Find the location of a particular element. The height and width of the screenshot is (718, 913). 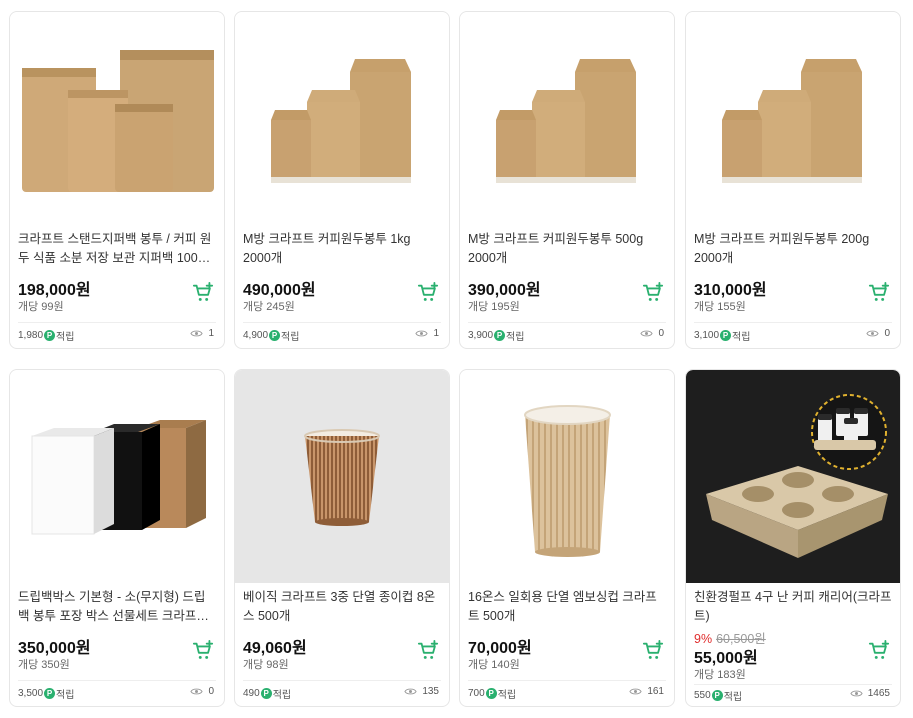

product-name: M방 크라프트 커피원두봉투 500g 2000개 is located at coordinates (567, 249).